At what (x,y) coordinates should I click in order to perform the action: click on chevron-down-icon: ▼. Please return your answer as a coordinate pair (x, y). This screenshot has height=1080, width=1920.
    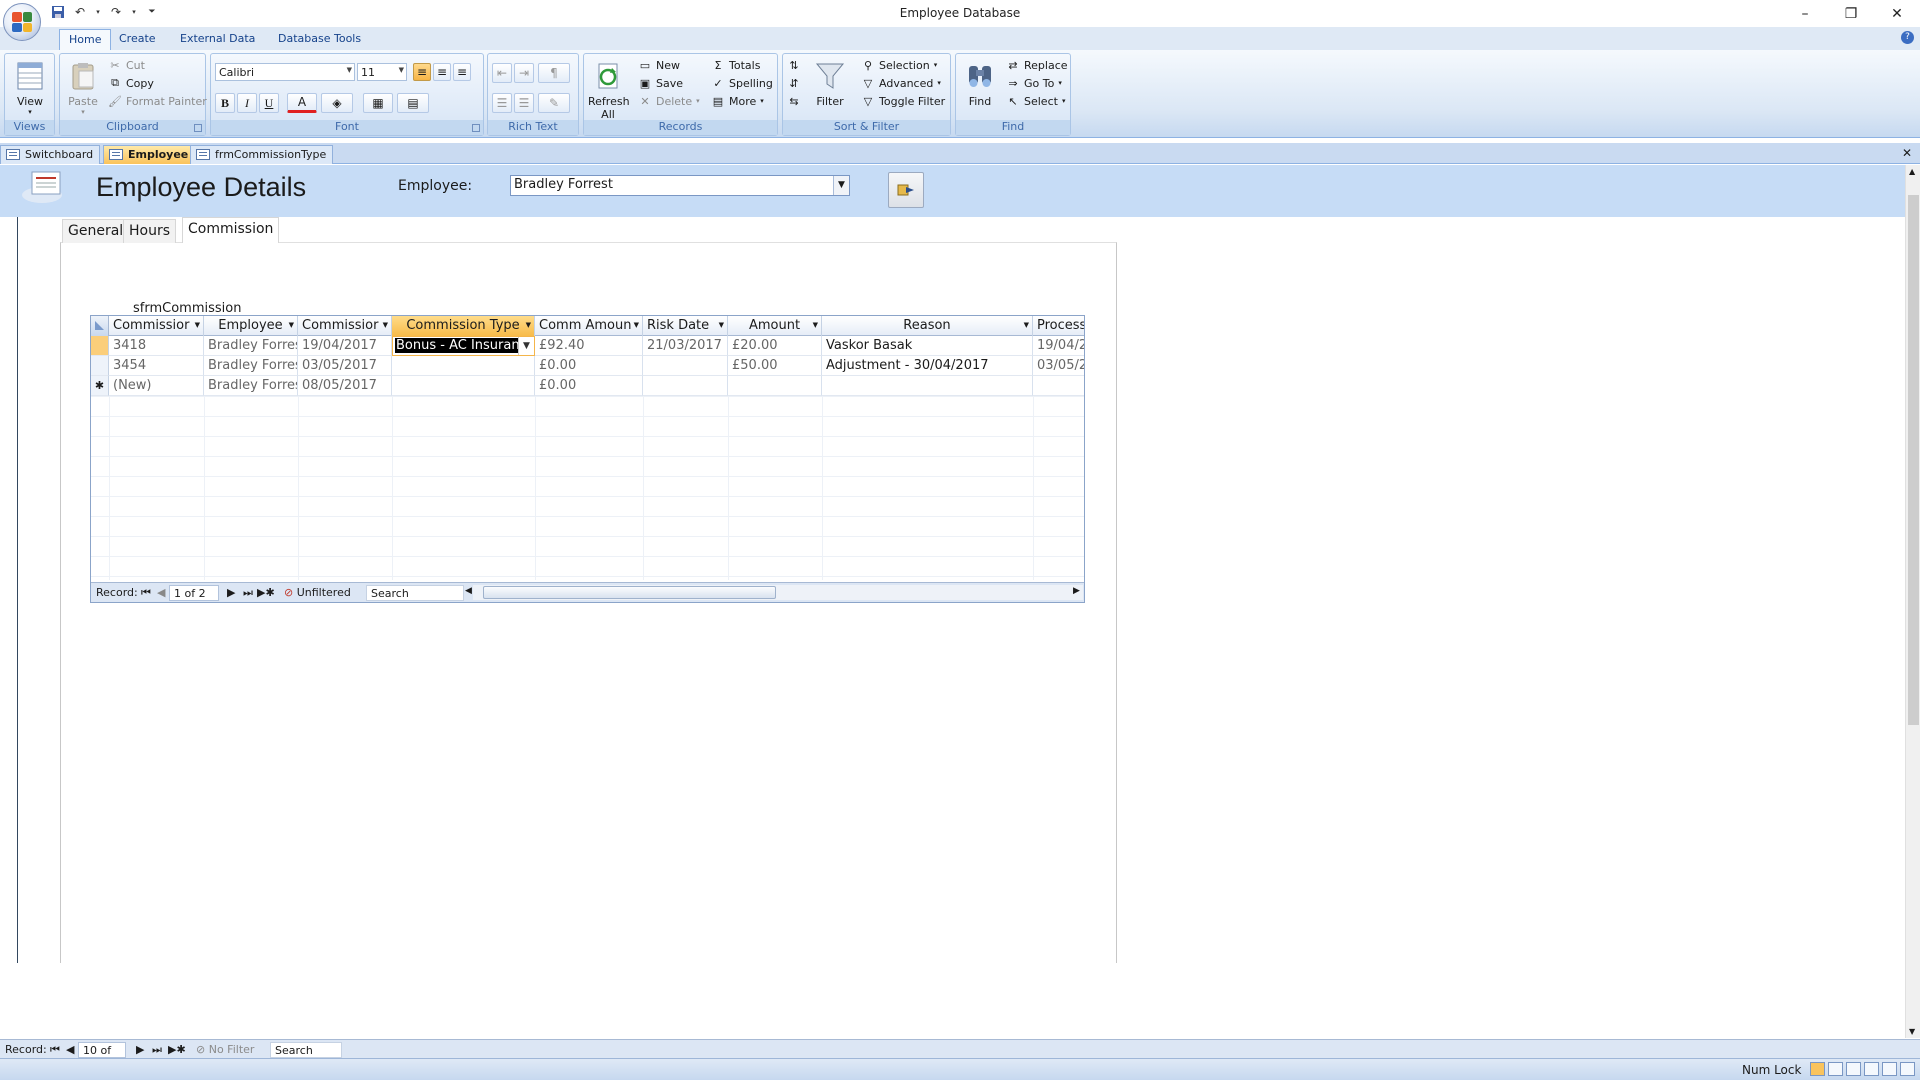
    Looking at the image, I should click on (841, 185).